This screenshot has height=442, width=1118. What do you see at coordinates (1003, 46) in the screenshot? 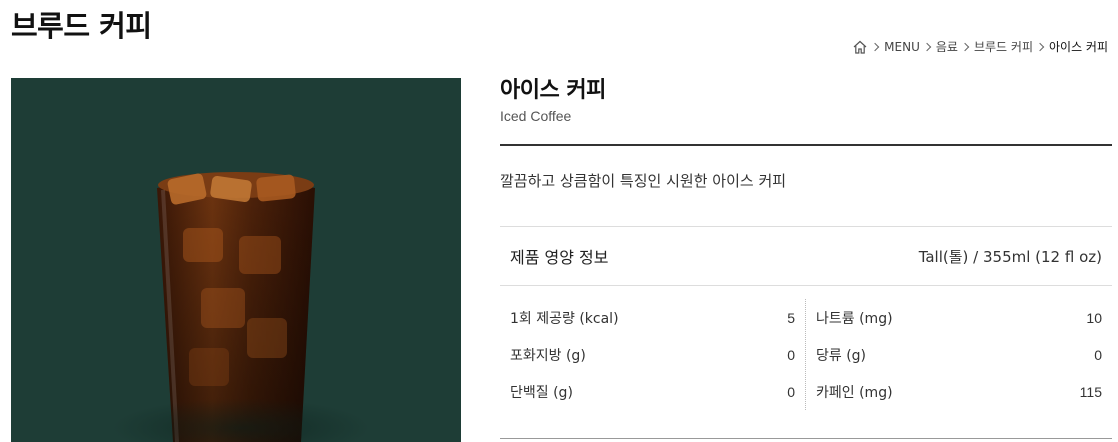
I see `breadcrumb-item-brewed-coffee: 브루드 커피` at bounding box center [1003, 46].